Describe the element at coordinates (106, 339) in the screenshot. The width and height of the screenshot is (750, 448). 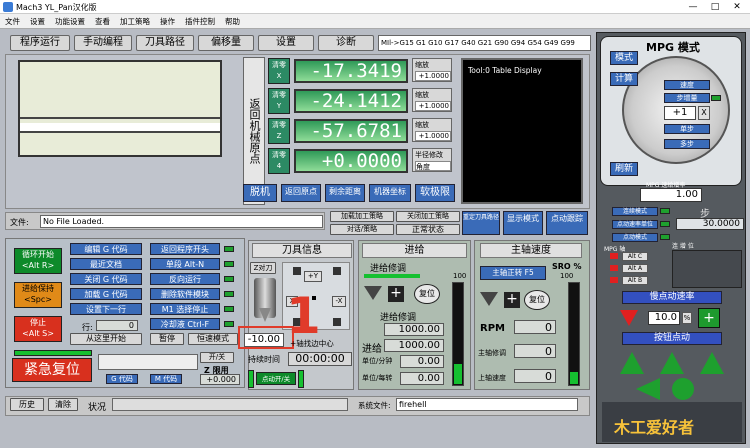
I see `run-from-here-button: 从这里开始` at that location.